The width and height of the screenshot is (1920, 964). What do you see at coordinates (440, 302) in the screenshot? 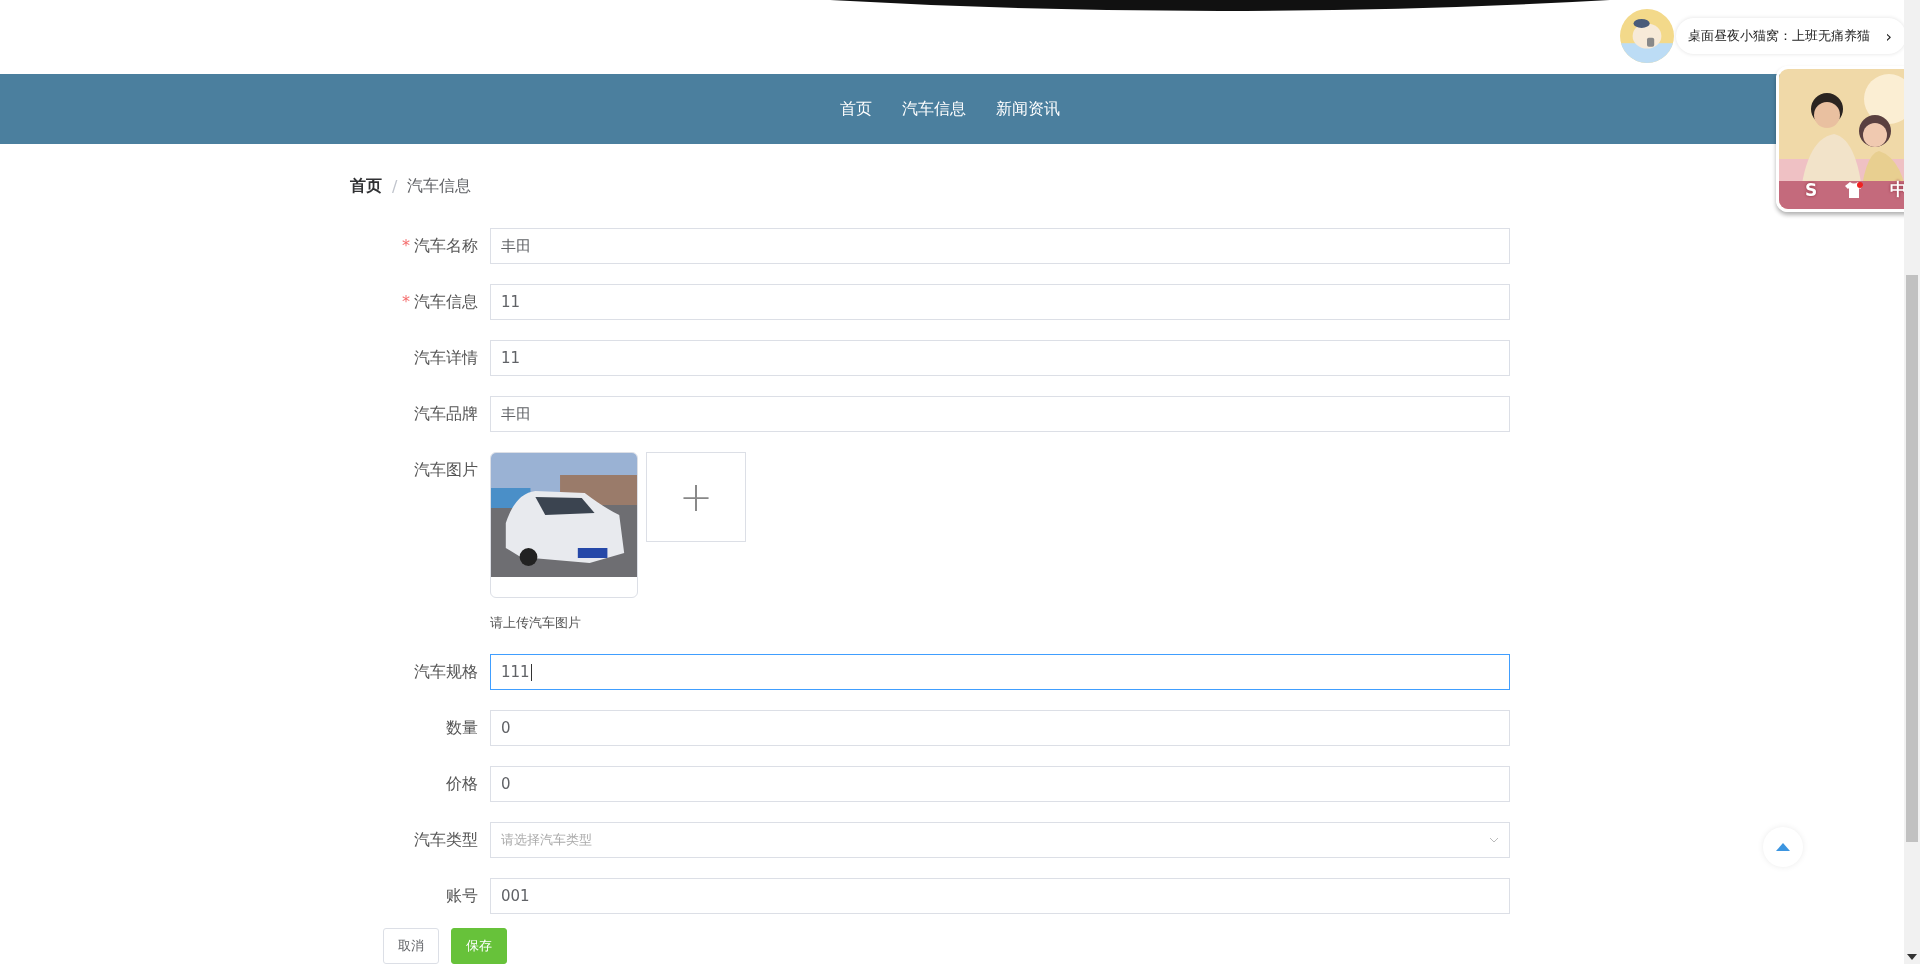
I see `field-label: * 汽车信息` at bounding box center [440, 302].